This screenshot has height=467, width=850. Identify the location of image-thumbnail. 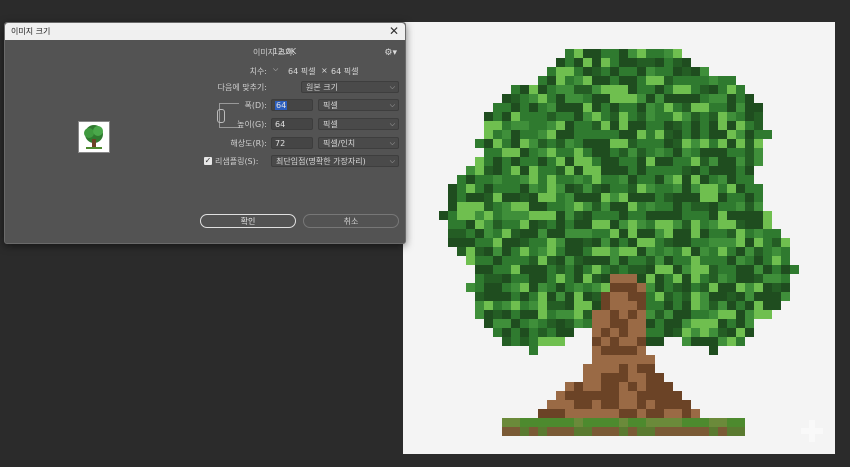
(94, 137).